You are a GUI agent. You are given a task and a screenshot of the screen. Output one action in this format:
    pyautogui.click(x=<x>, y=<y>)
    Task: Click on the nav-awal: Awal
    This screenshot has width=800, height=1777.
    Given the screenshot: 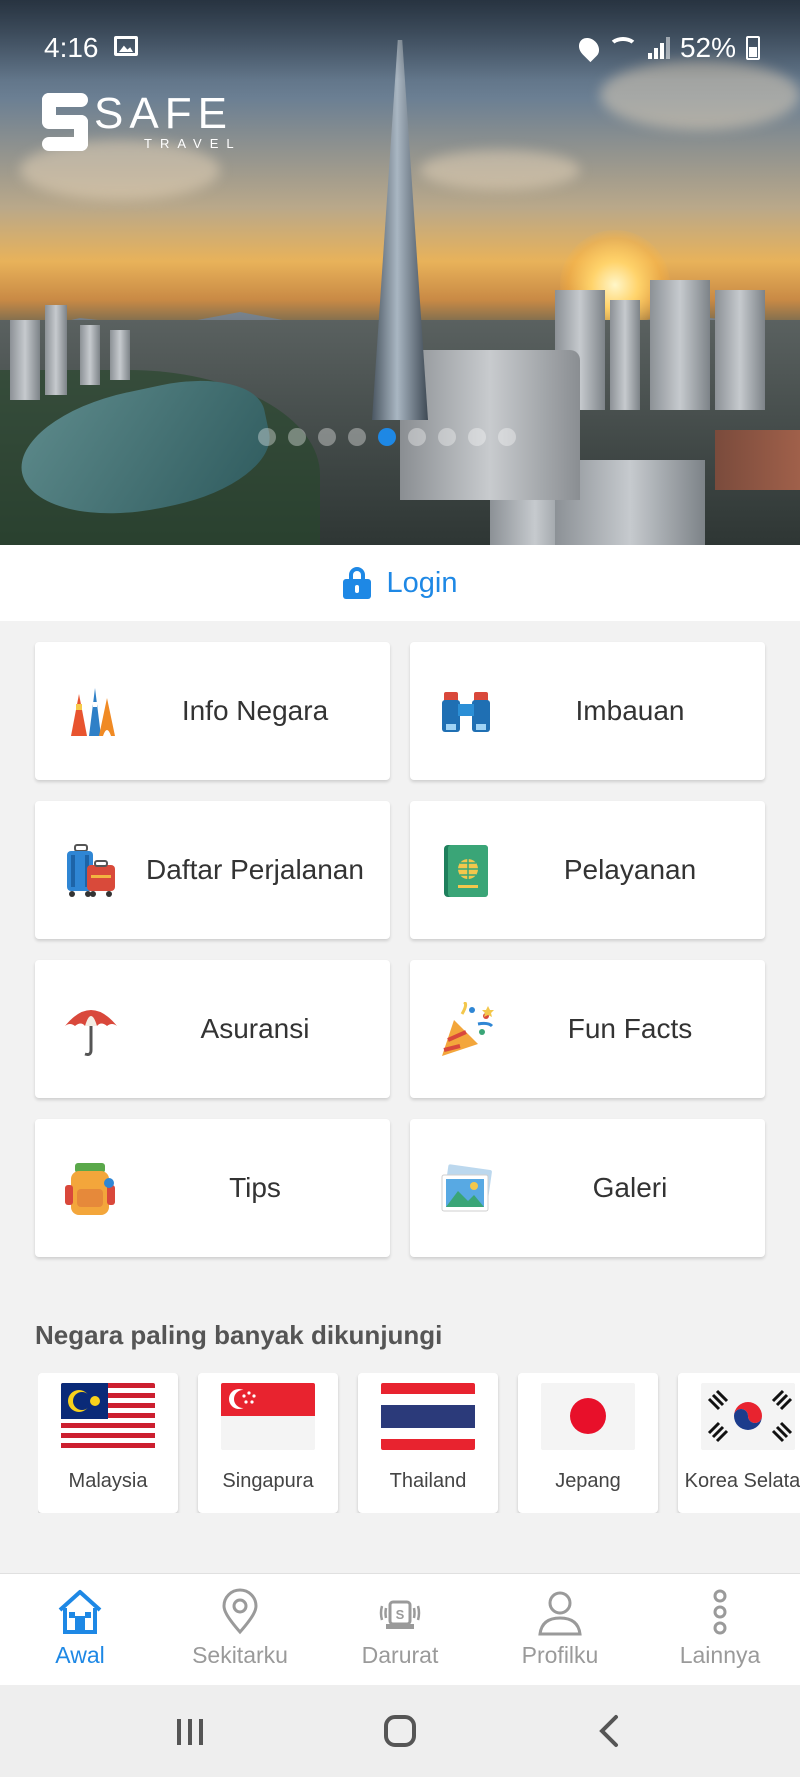 What is the action you would take?
    pyautogui.click(x=80, y=1630)
    